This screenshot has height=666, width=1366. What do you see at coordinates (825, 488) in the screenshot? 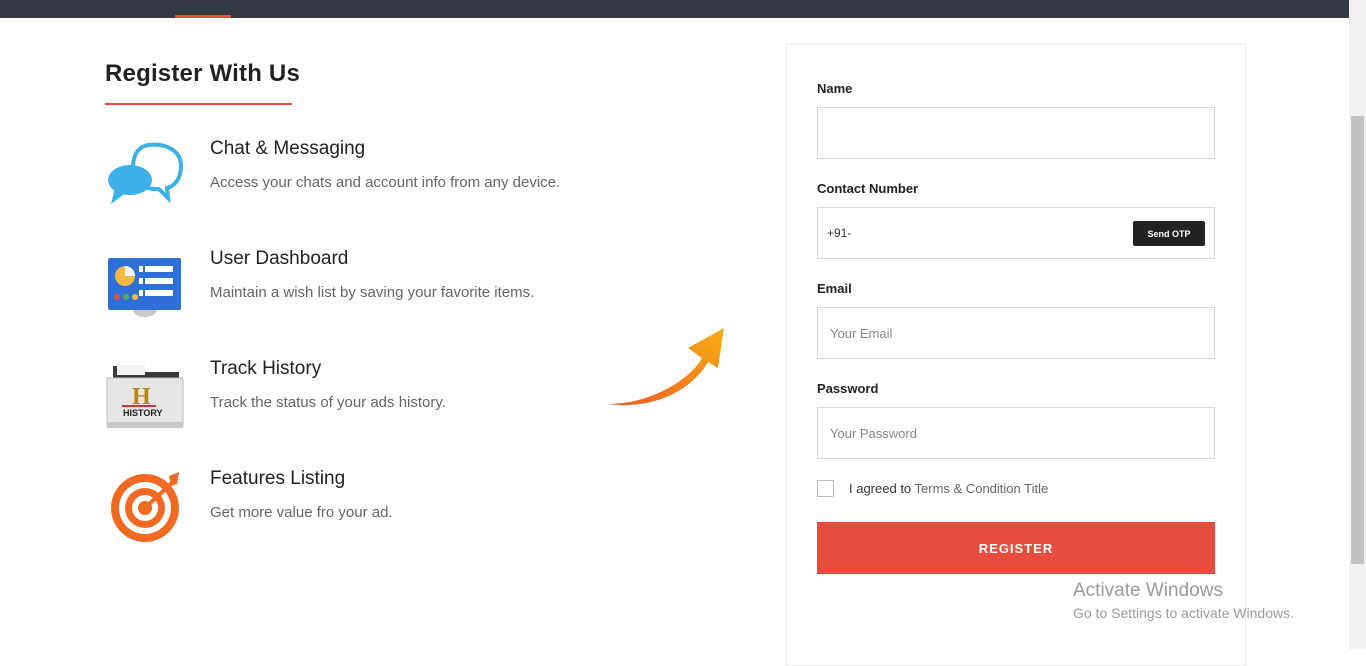
I see `terms-checkbox` at bounding box center [825, 488].